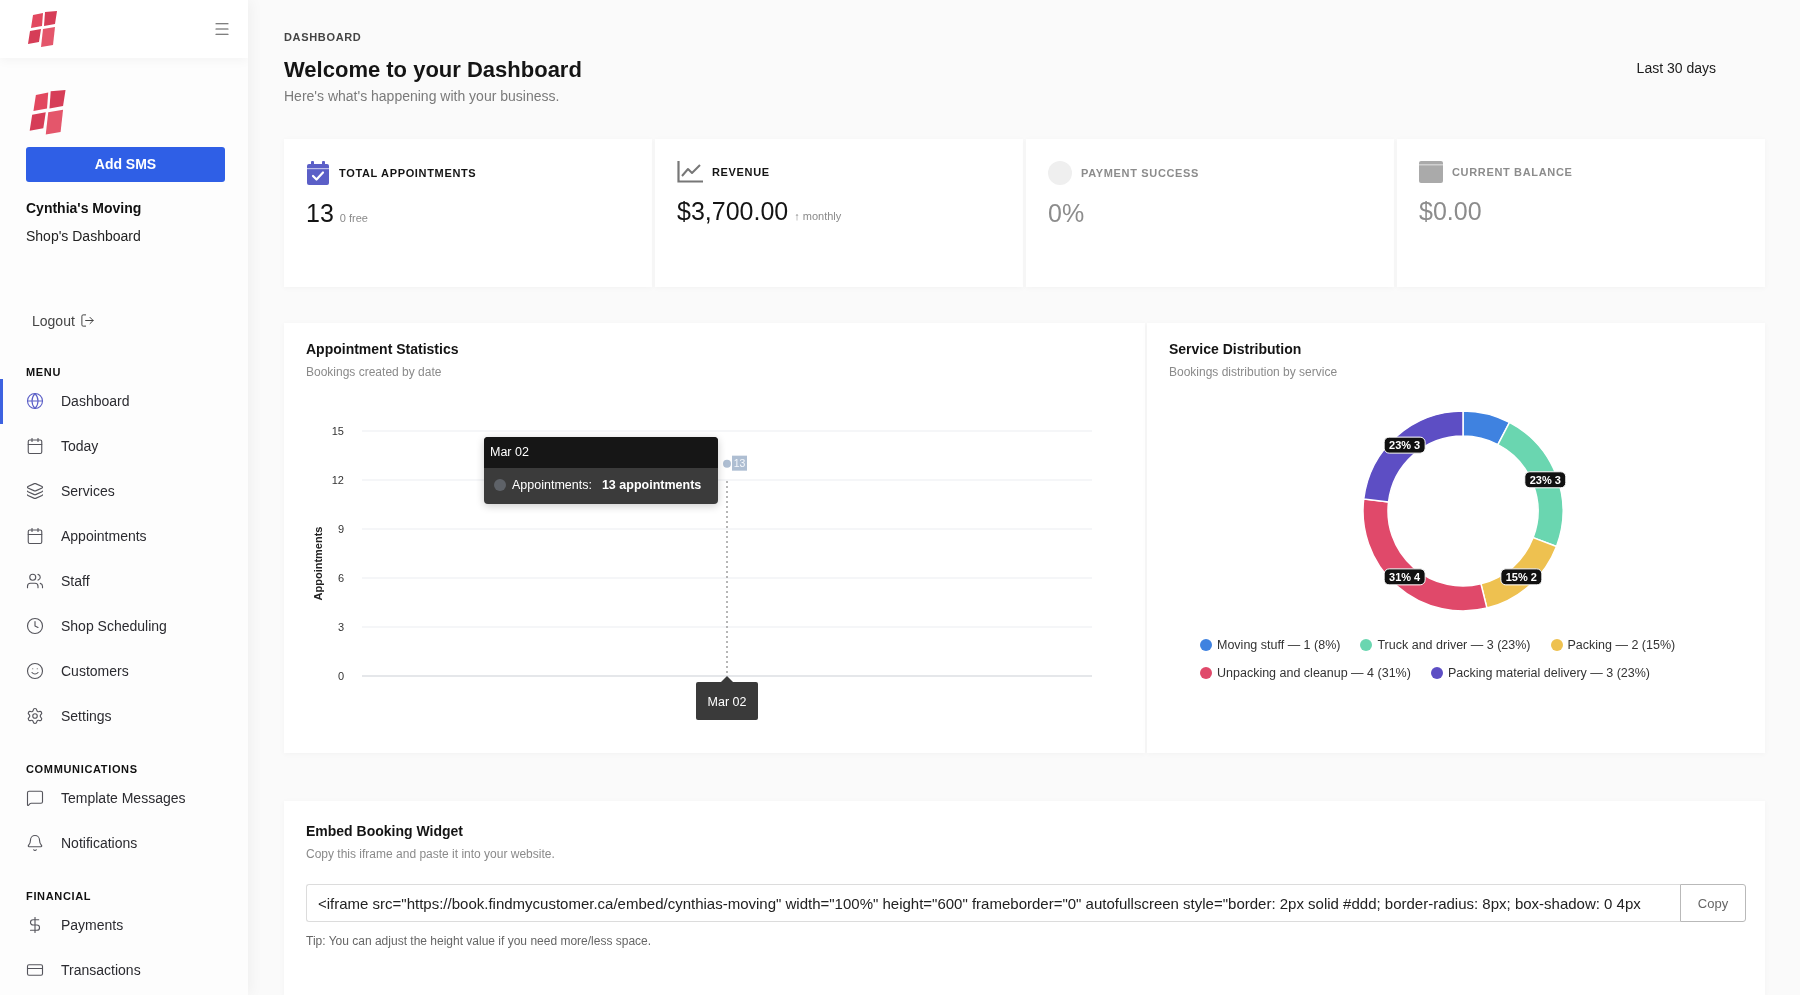  Describe the element at coordinates (124, 716) in the screenshot. I see `sidebar-item: Settings` at that location.